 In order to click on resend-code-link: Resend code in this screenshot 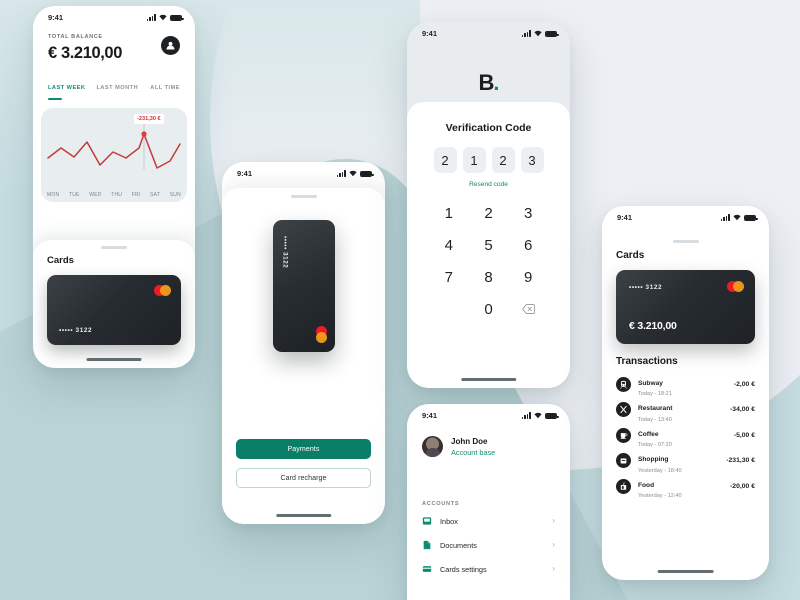, I will do `click(488, 184)`.